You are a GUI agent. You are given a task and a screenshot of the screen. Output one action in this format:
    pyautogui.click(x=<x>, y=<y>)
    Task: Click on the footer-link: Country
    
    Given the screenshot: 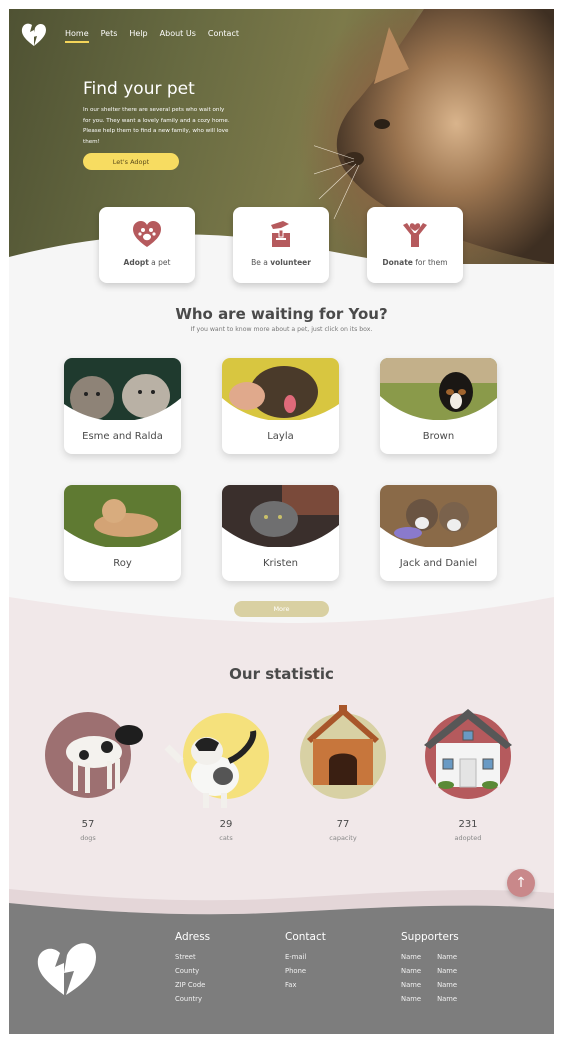 What is the action you would take?
    pyautogui.click(x=192, y=999)
    